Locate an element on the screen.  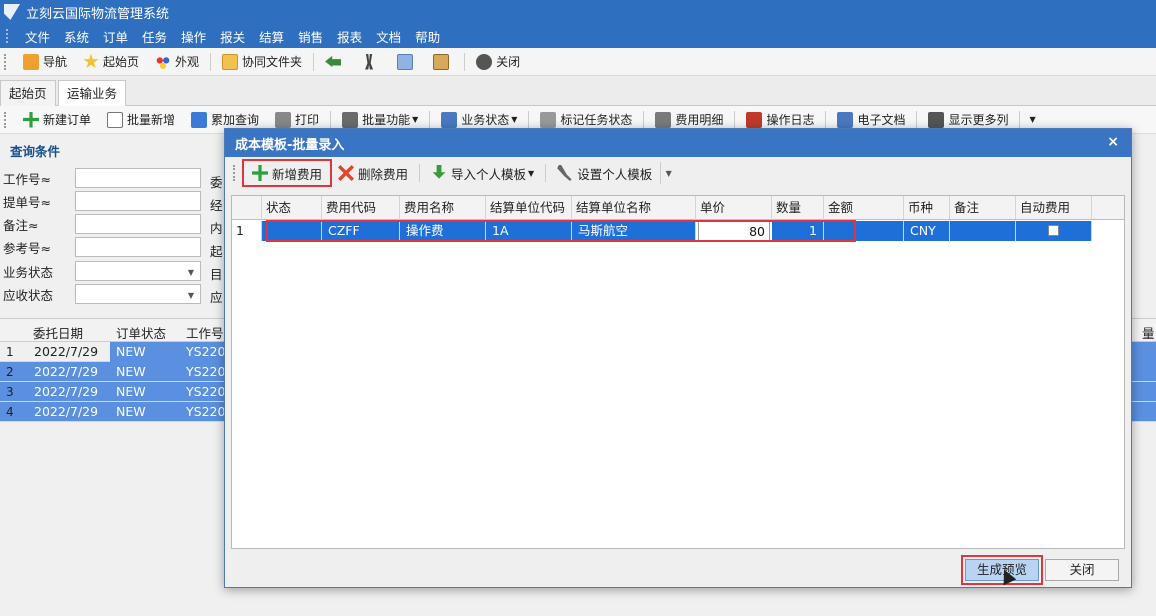
menu-reports: 报表 is located at coordinates (349, 36).